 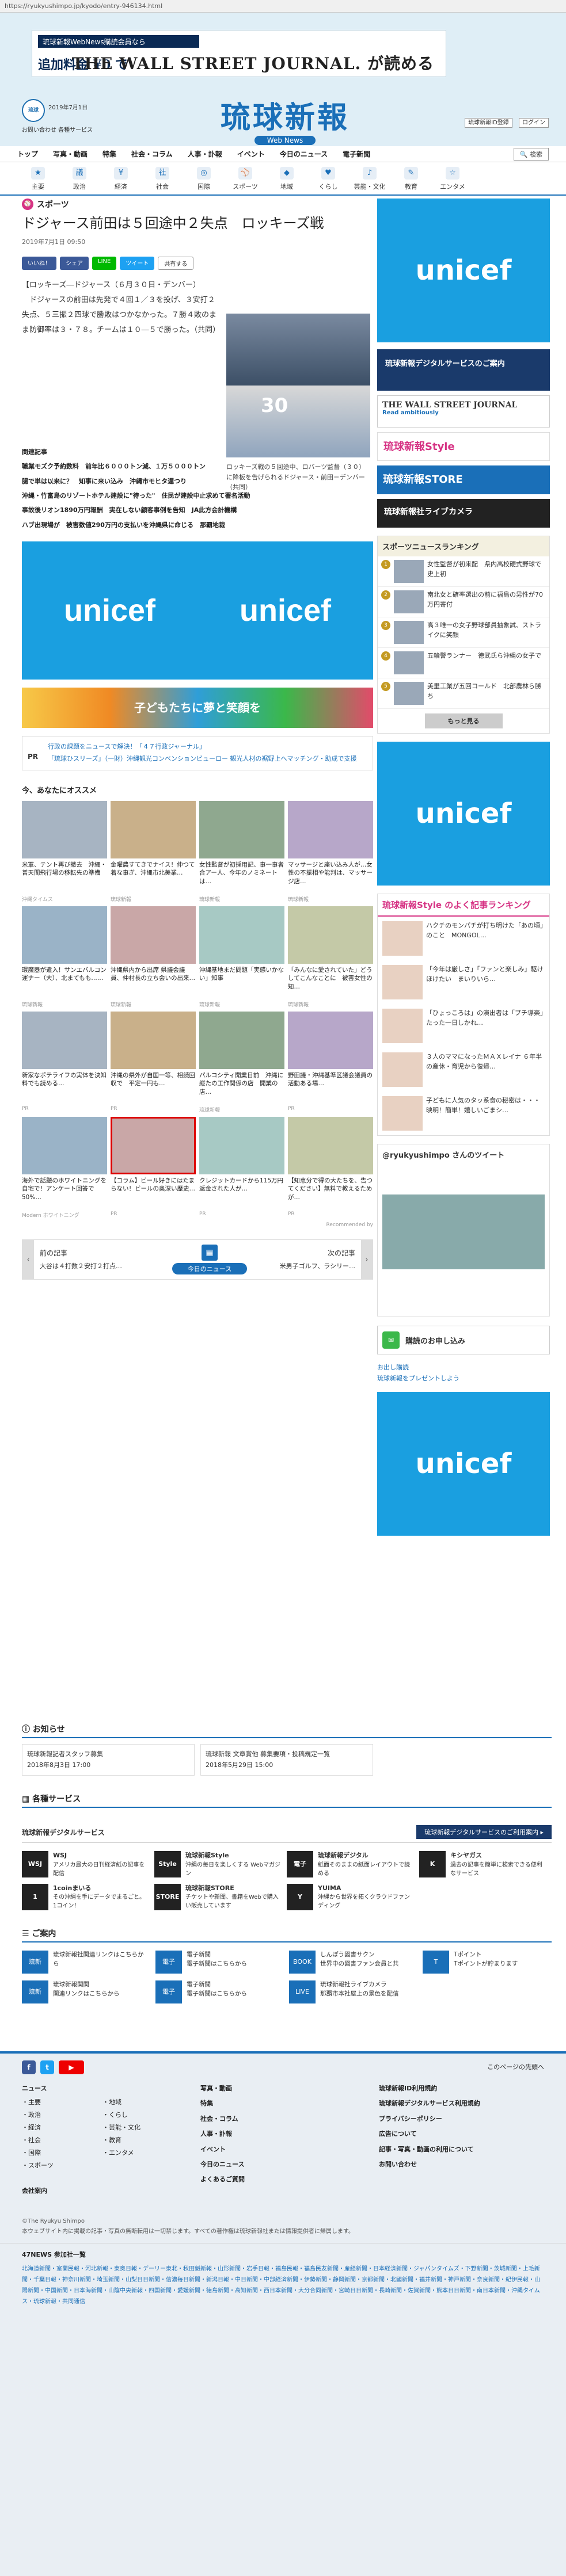 What do you see at coordinates (62, 2127) in the screenshot?
I see `footer-link: ・経済` at bounding box center [62, 2127].